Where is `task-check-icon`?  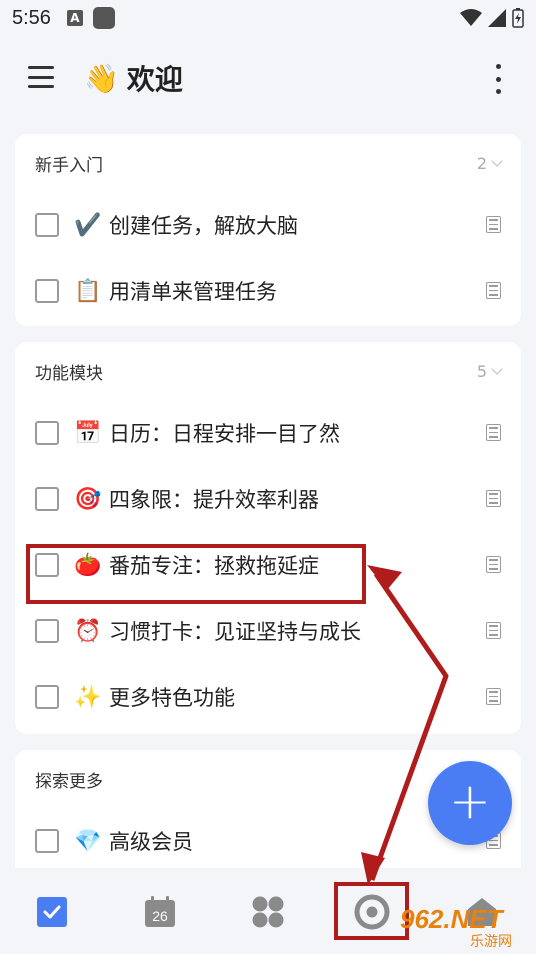 task-check-icon is located at coordinates (52, 912).